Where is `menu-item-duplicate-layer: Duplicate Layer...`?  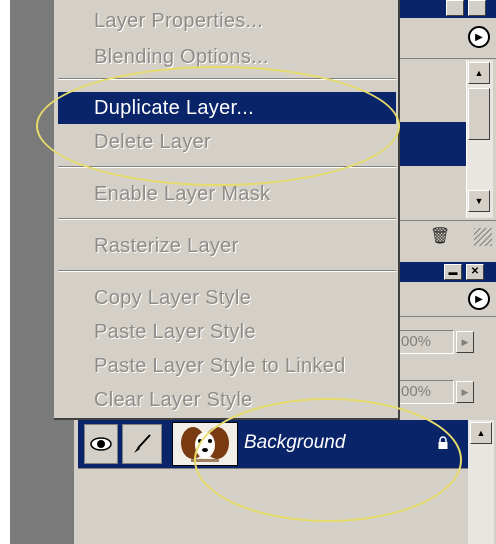
menu-item-duplicate-layer: Duplicate Layer... is located at coordinates (227, 108).